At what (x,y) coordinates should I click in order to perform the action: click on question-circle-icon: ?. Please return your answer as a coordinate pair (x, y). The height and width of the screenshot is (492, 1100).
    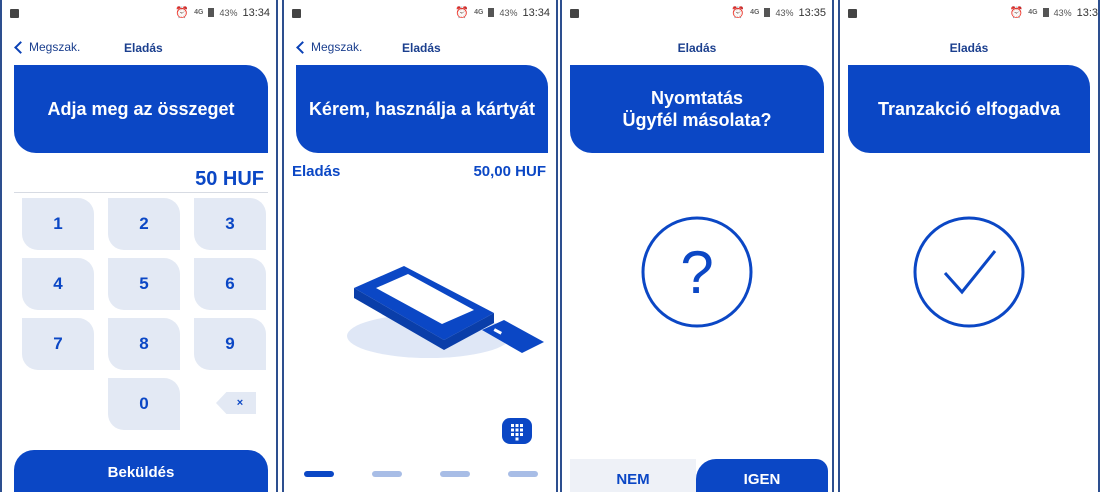
    Looking at the image, I should click on (697, 272).